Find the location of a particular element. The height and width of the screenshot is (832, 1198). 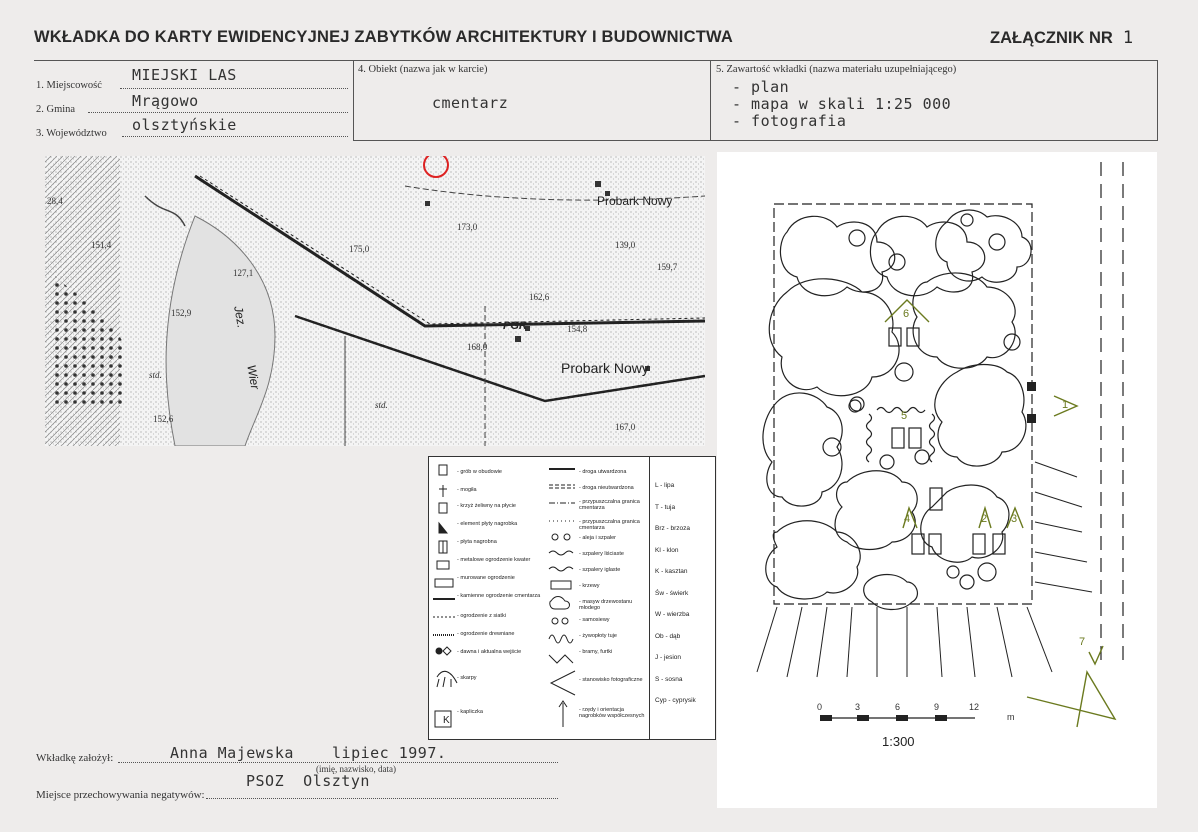

scale-tick-9: 9 is located at coordinates (937, 707).